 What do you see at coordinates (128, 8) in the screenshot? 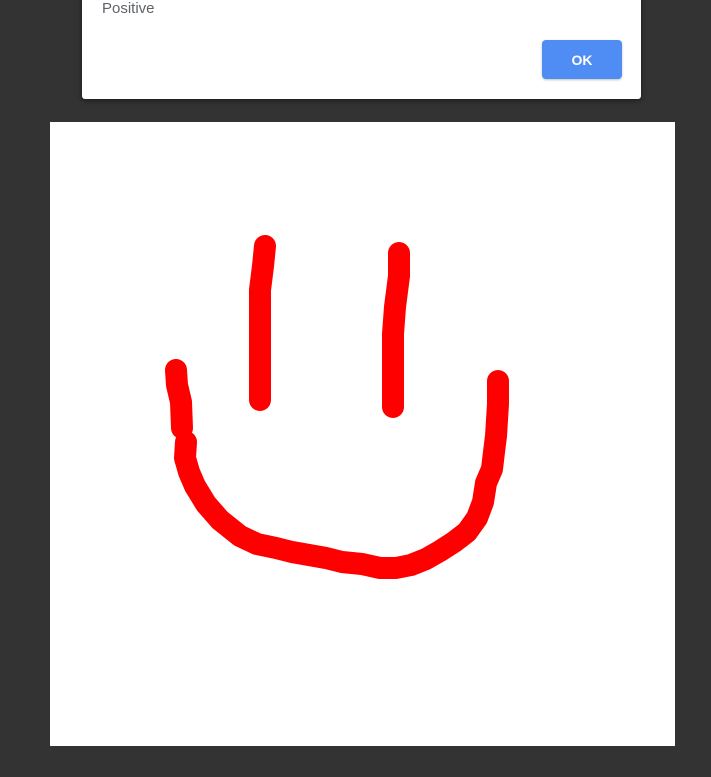
I see `alert-message: Positive` at bounding box center [128, 8].